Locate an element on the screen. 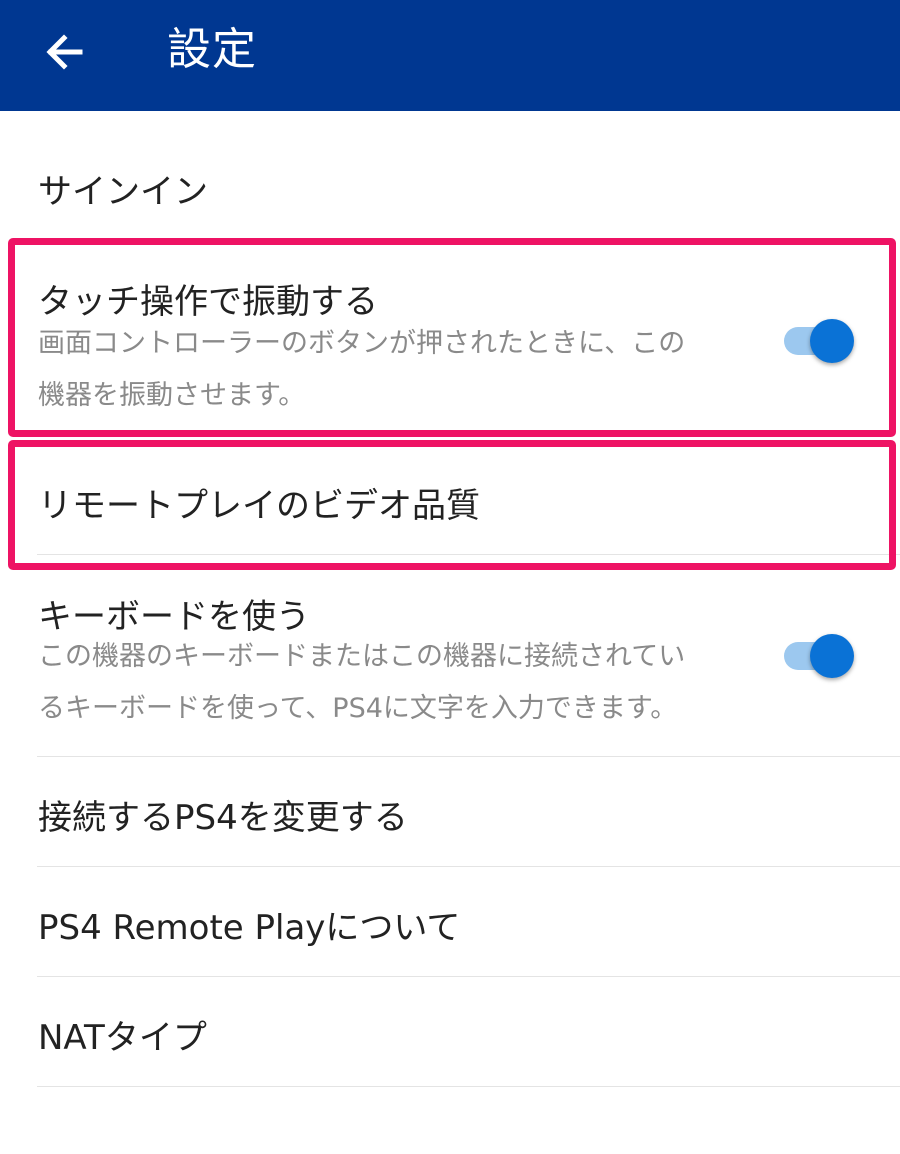  sign-in-label: サインイン is located at coordinates (123, 192).